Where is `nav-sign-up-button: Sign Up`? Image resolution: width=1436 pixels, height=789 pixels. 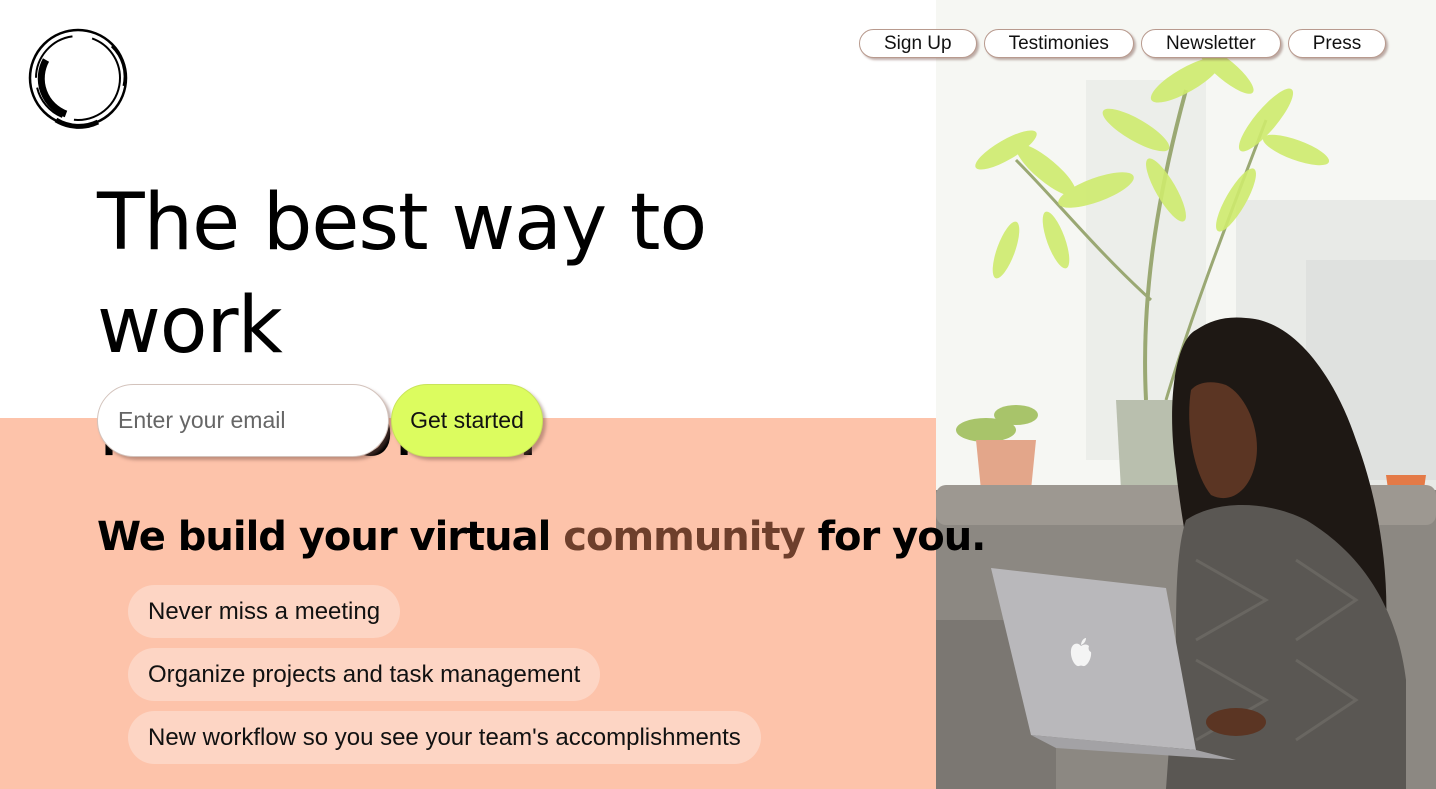
nav-sign-up-button: Sign Up is located at coordinates (918, 43).